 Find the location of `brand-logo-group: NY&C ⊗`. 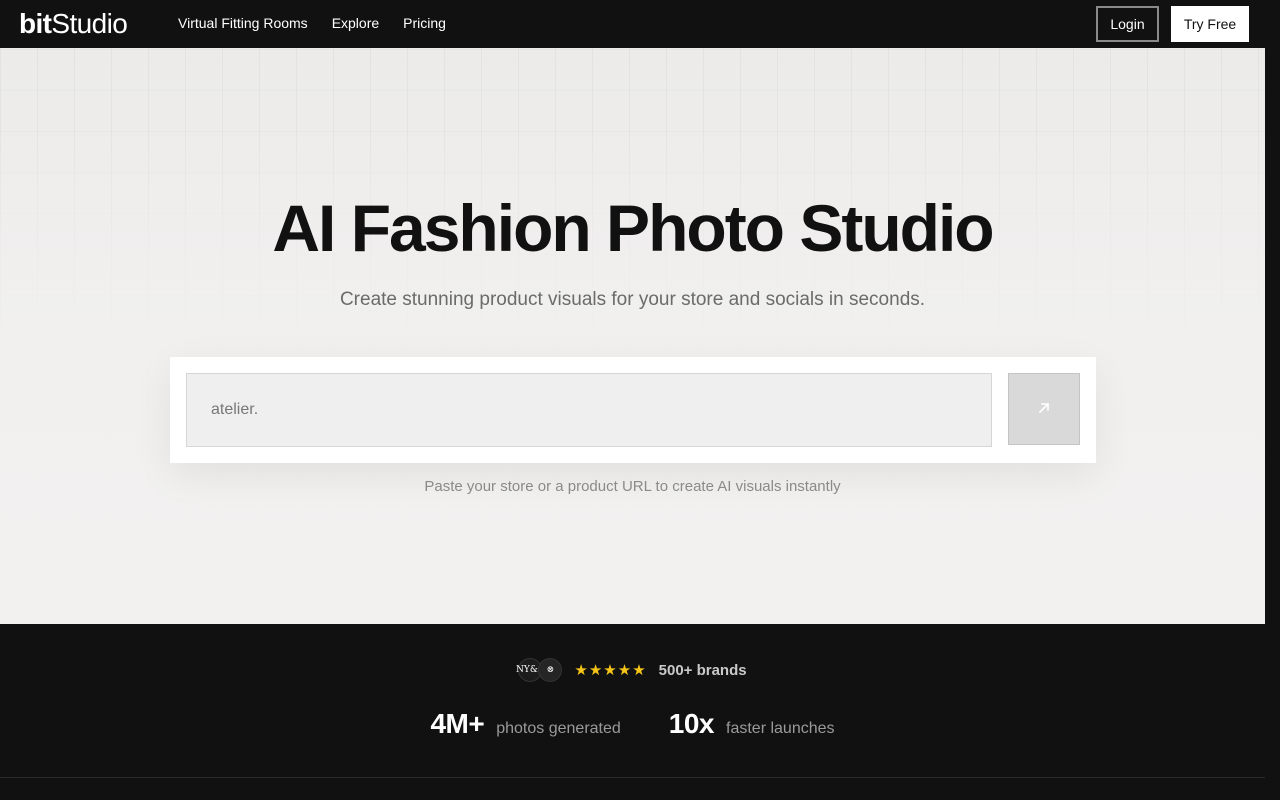

brand-logo-group: NY&C ⊗ is located at coordinates (539, 670).